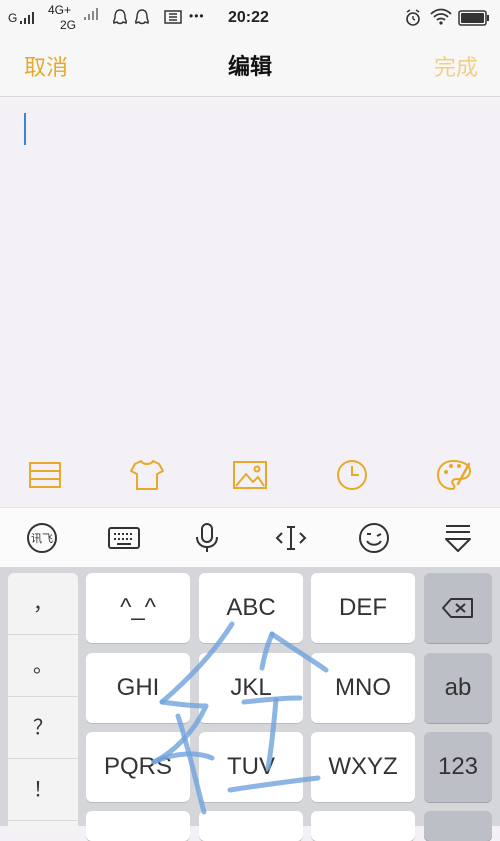 The width and height of the screenshot is (500, 841). I want to click on more-notifications-icon: •••, so click(197, 16).